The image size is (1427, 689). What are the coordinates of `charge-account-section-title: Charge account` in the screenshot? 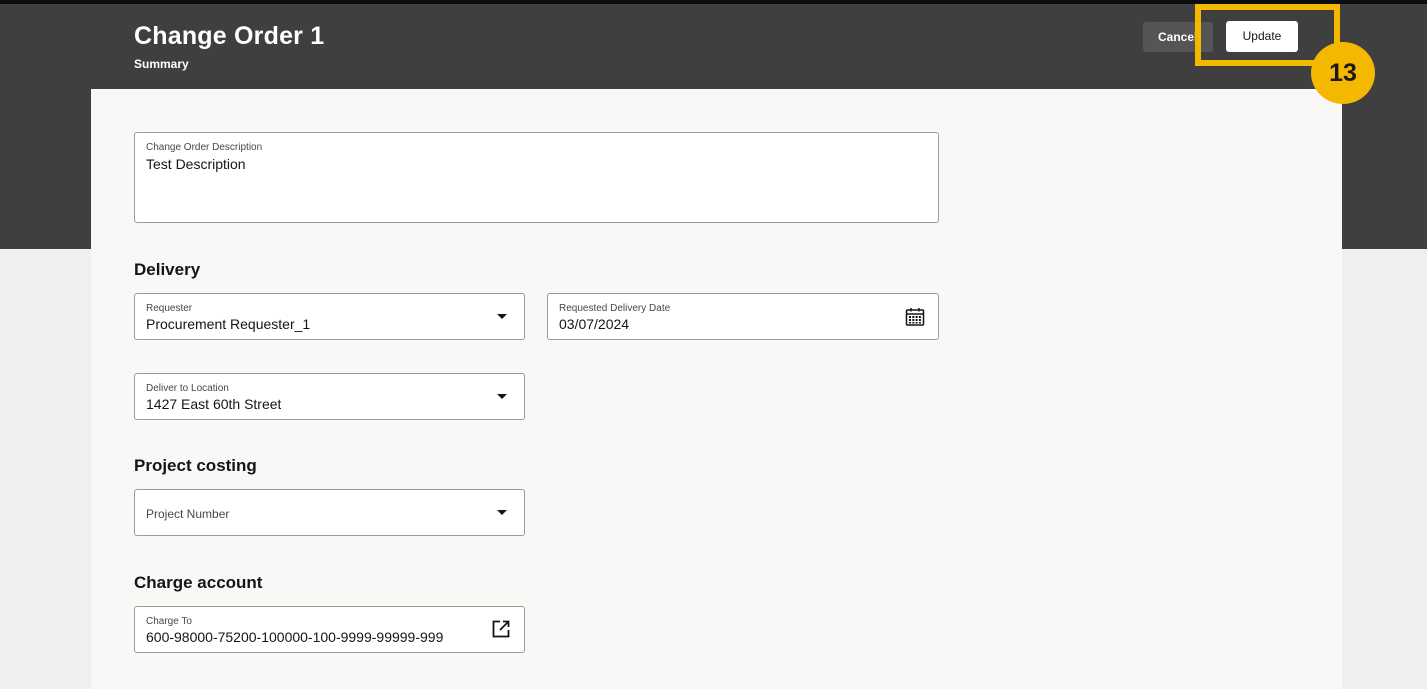 It's located at (198, 582).